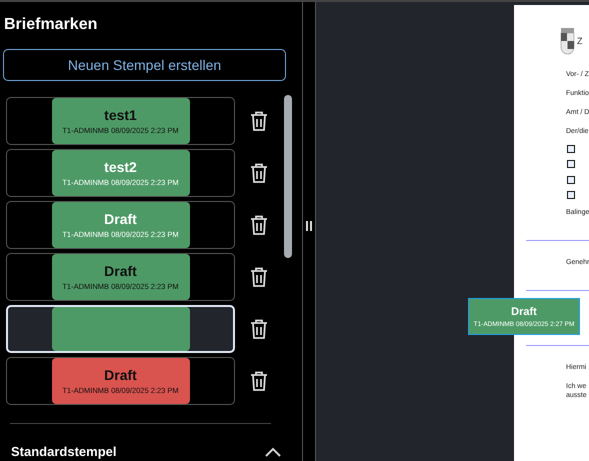 This screenshot has height=461, width=589. What do you see at coordinates (288, 176) in the screenshot?
I see `scrollbar-thumb` at bounding box center [288, 176].